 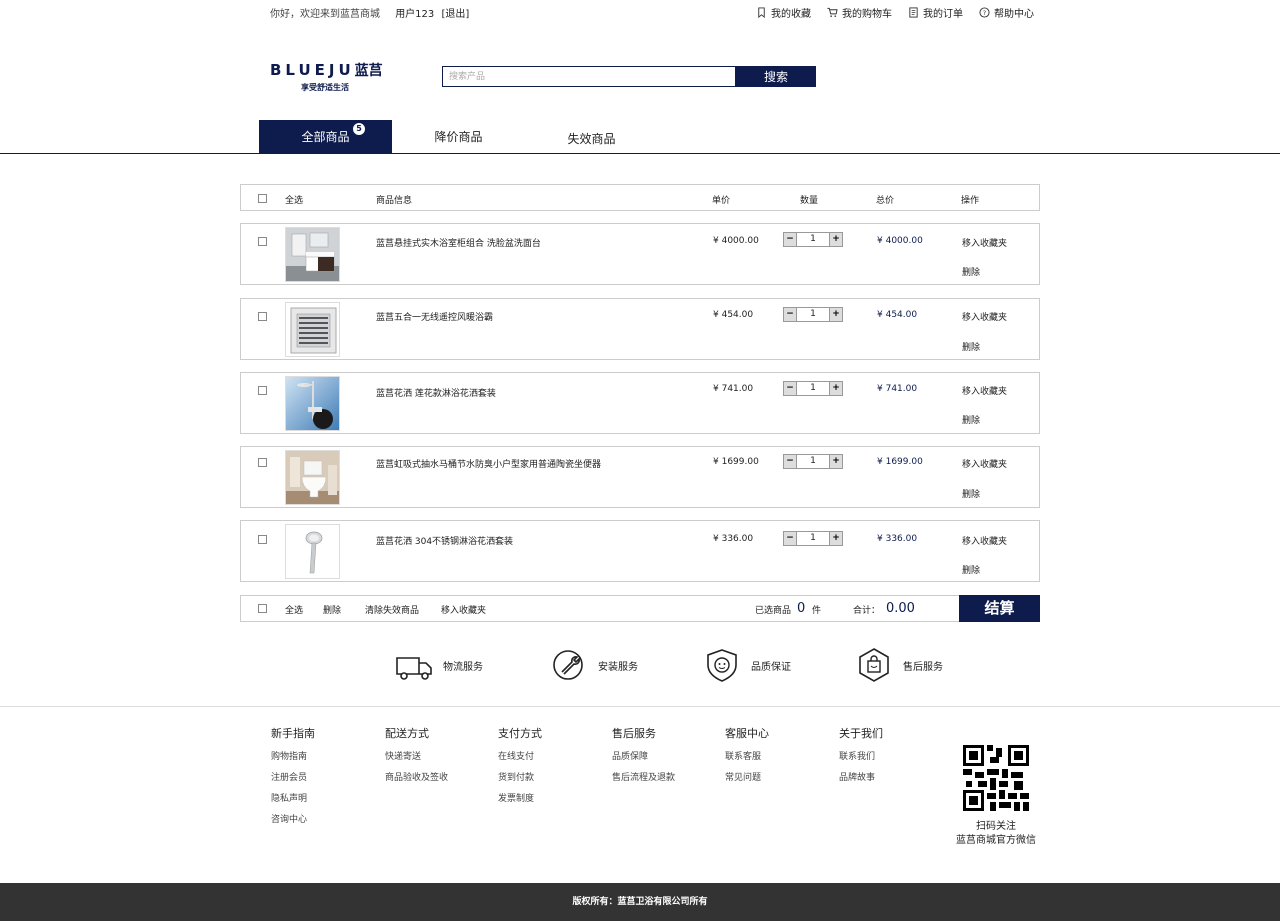 I want to click on logout-link: [退出], so click(x=455, y=14).